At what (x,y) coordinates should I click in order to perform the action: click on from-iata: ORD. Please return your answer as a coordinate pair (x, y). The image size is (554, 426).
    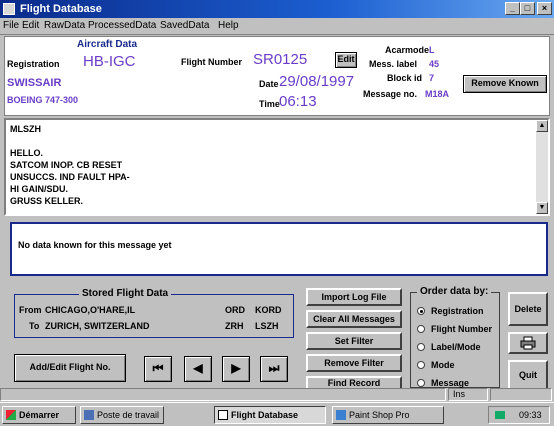
    Looking at the image, I should click on (235, 310).